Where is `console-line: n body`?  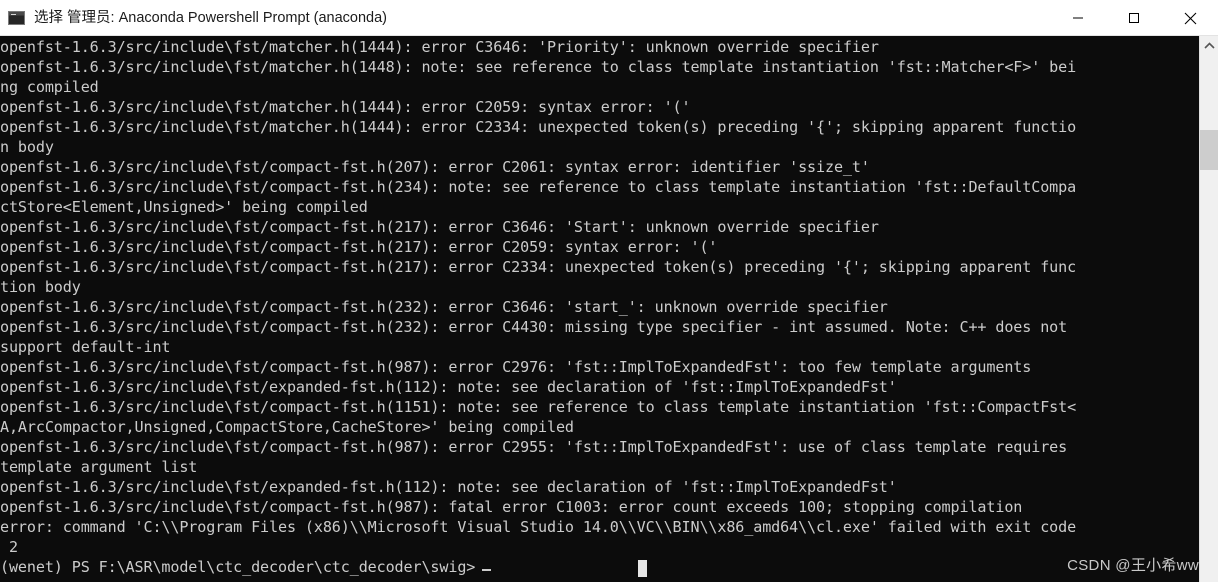 console-line: n body is located at coordinates (27, 147).